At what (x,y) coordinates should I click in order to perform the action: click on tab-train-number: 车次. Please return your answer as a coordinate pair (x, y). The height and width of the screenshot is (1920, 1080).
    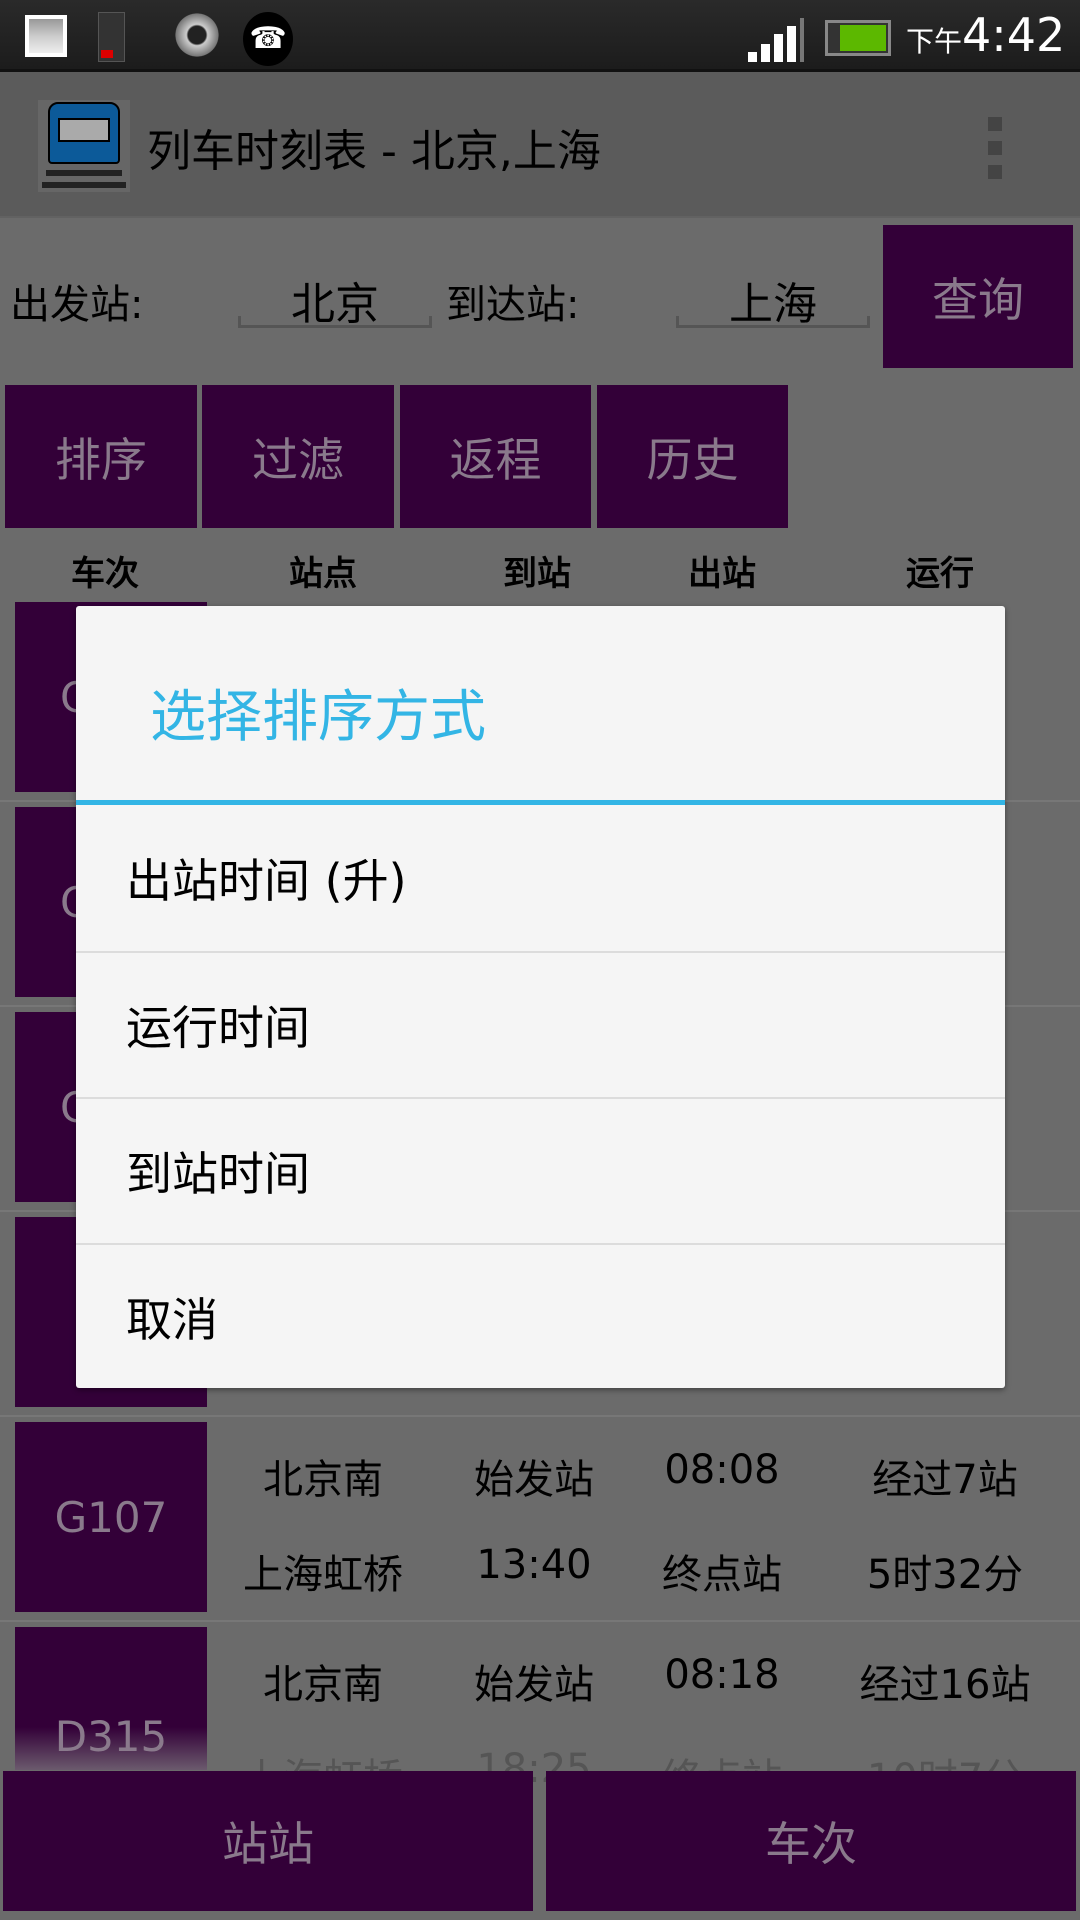
    Looking at the image, I should click on (811, 1841).